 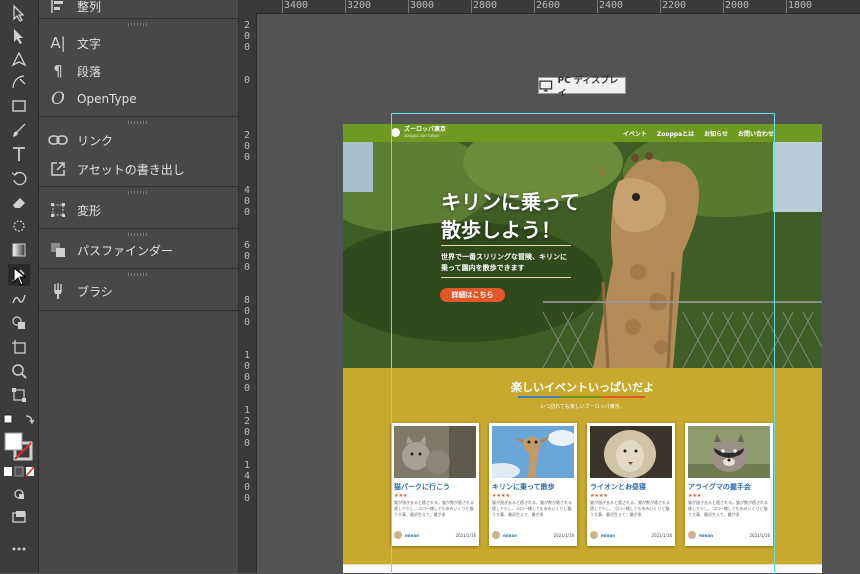 I want to click on opentype-label: OpenType, so click(x=107, y=99).